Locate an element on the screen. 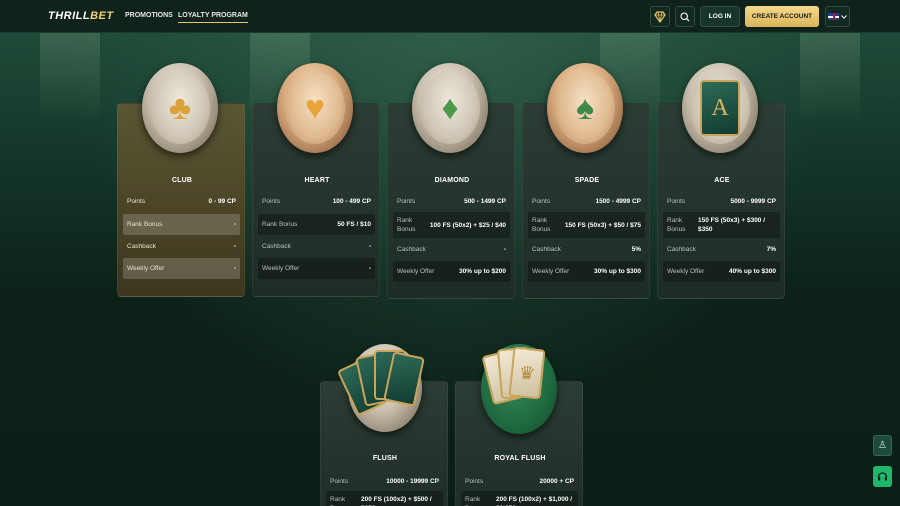  tier-points-row: Points 10000 - 19999 CP is located at coordinates (384, 481).